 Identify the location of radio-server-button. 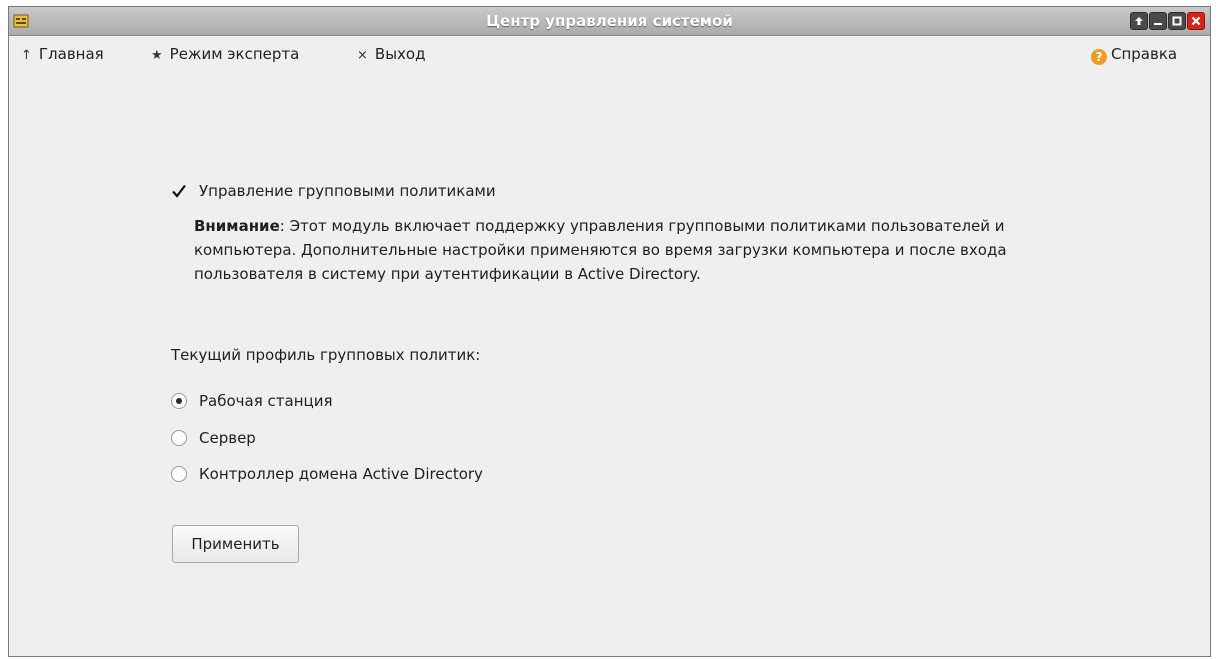
(179, 438).